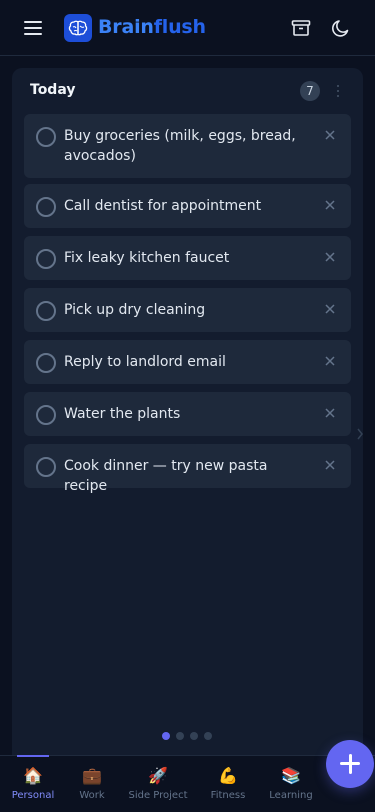 This screenshot has width=375, height=812. I want to click on brand-name-part1: Brain, so click(126, 27).